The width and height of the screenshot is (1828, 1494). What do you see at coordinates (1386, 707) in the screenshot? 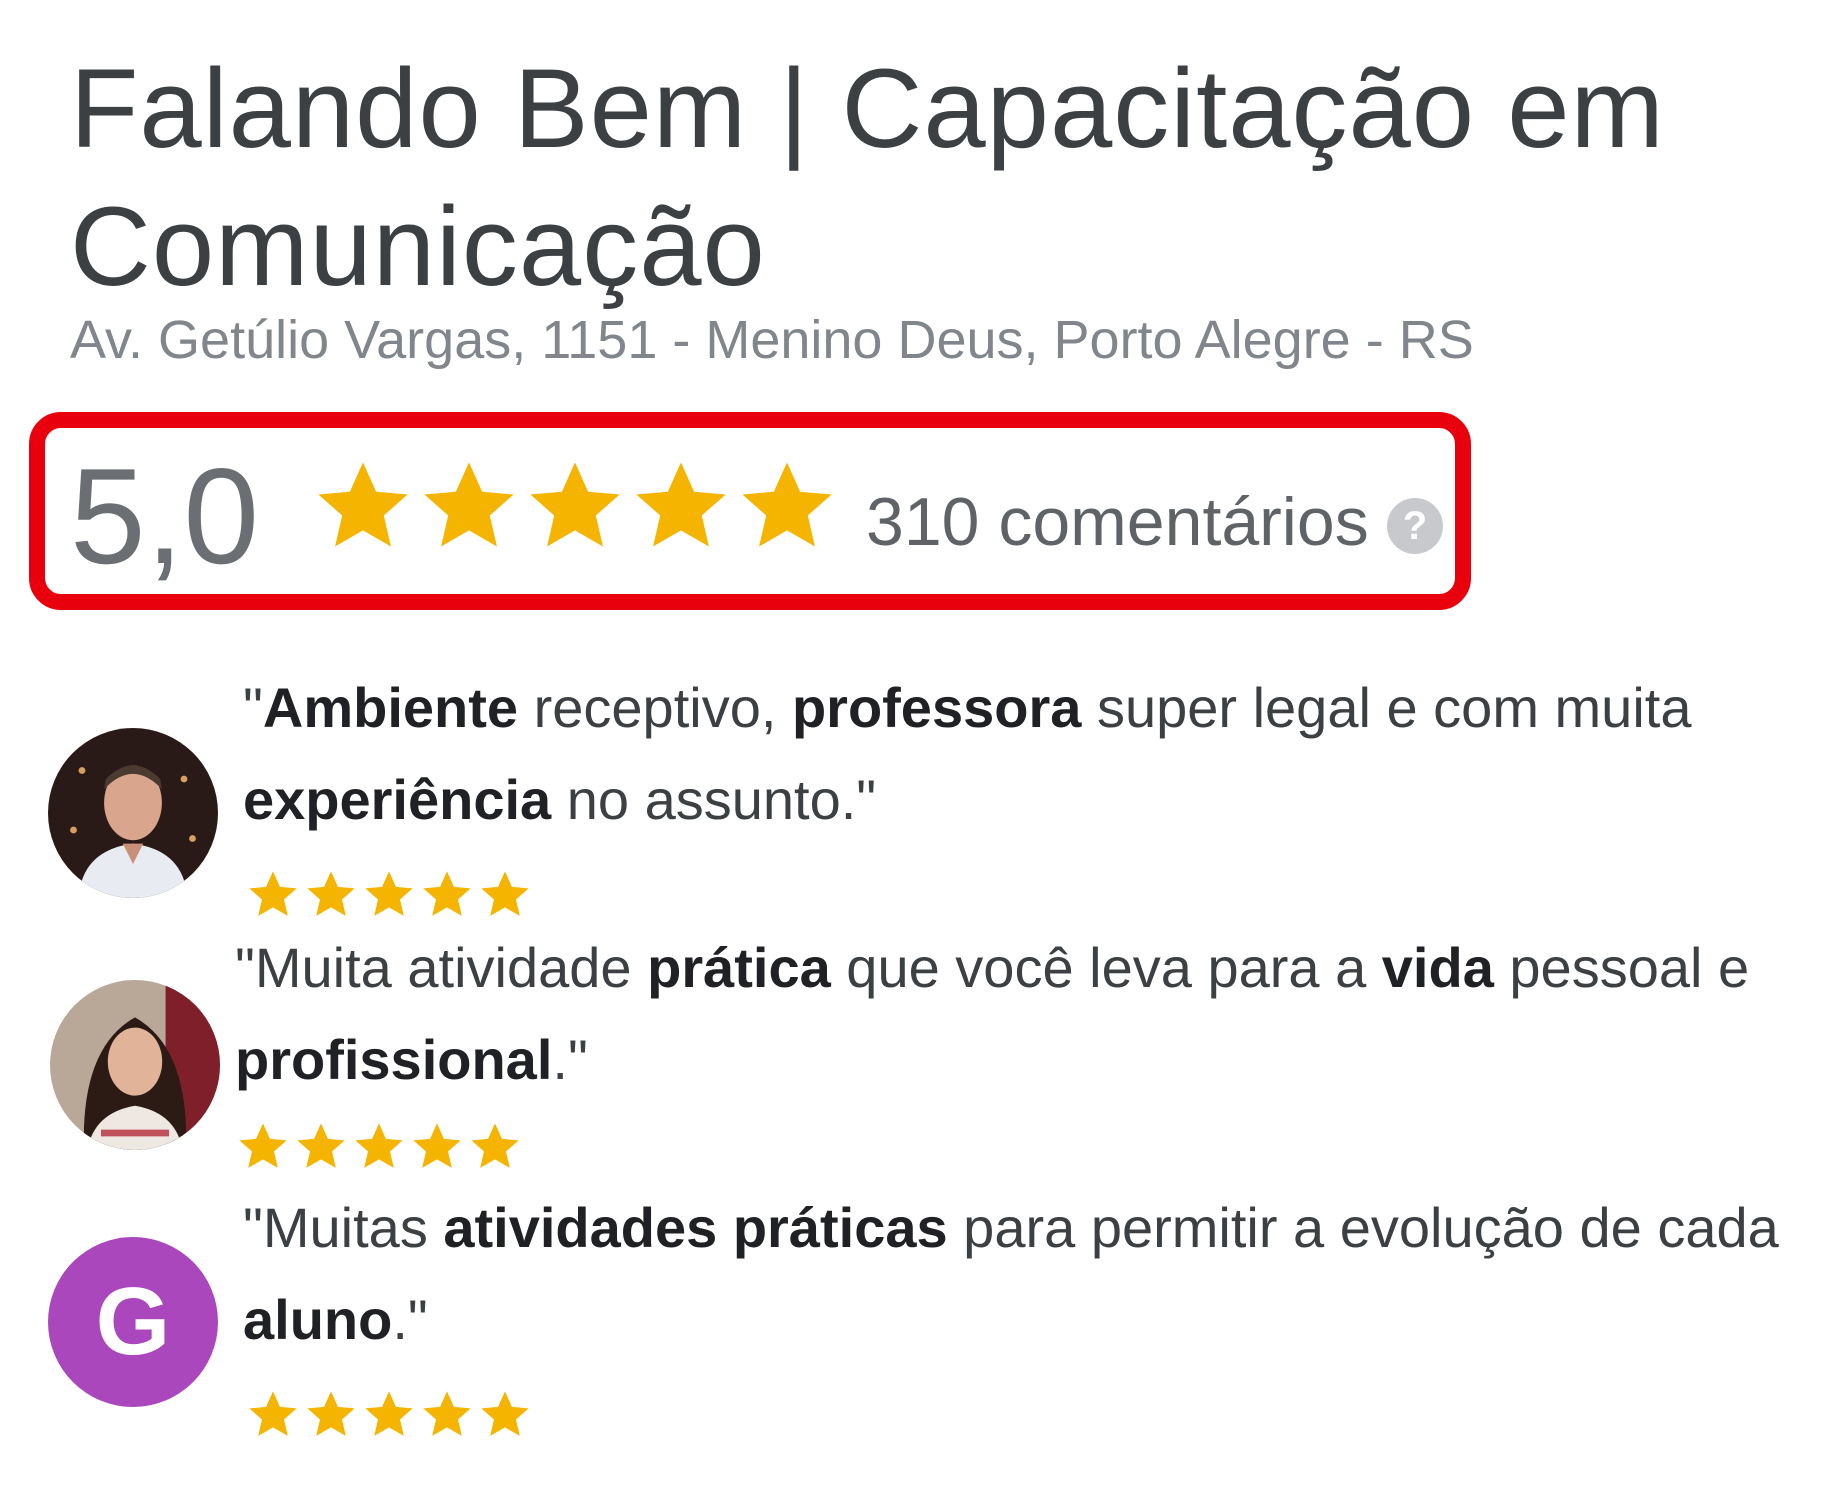
I see `review-text-segment: super legal e com muita` at bounding box center [1386, 707].